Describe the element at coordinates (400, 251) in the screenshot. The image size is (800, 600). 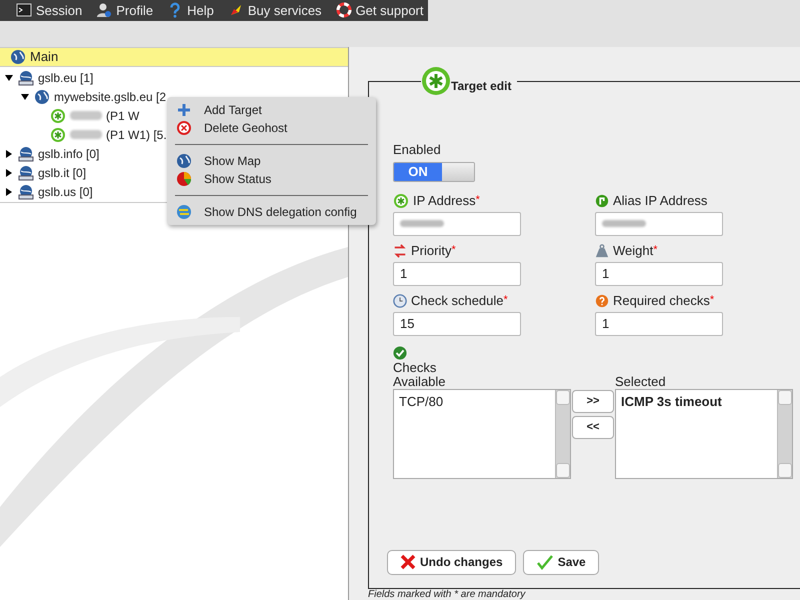
I see `priority-icon` at that location.